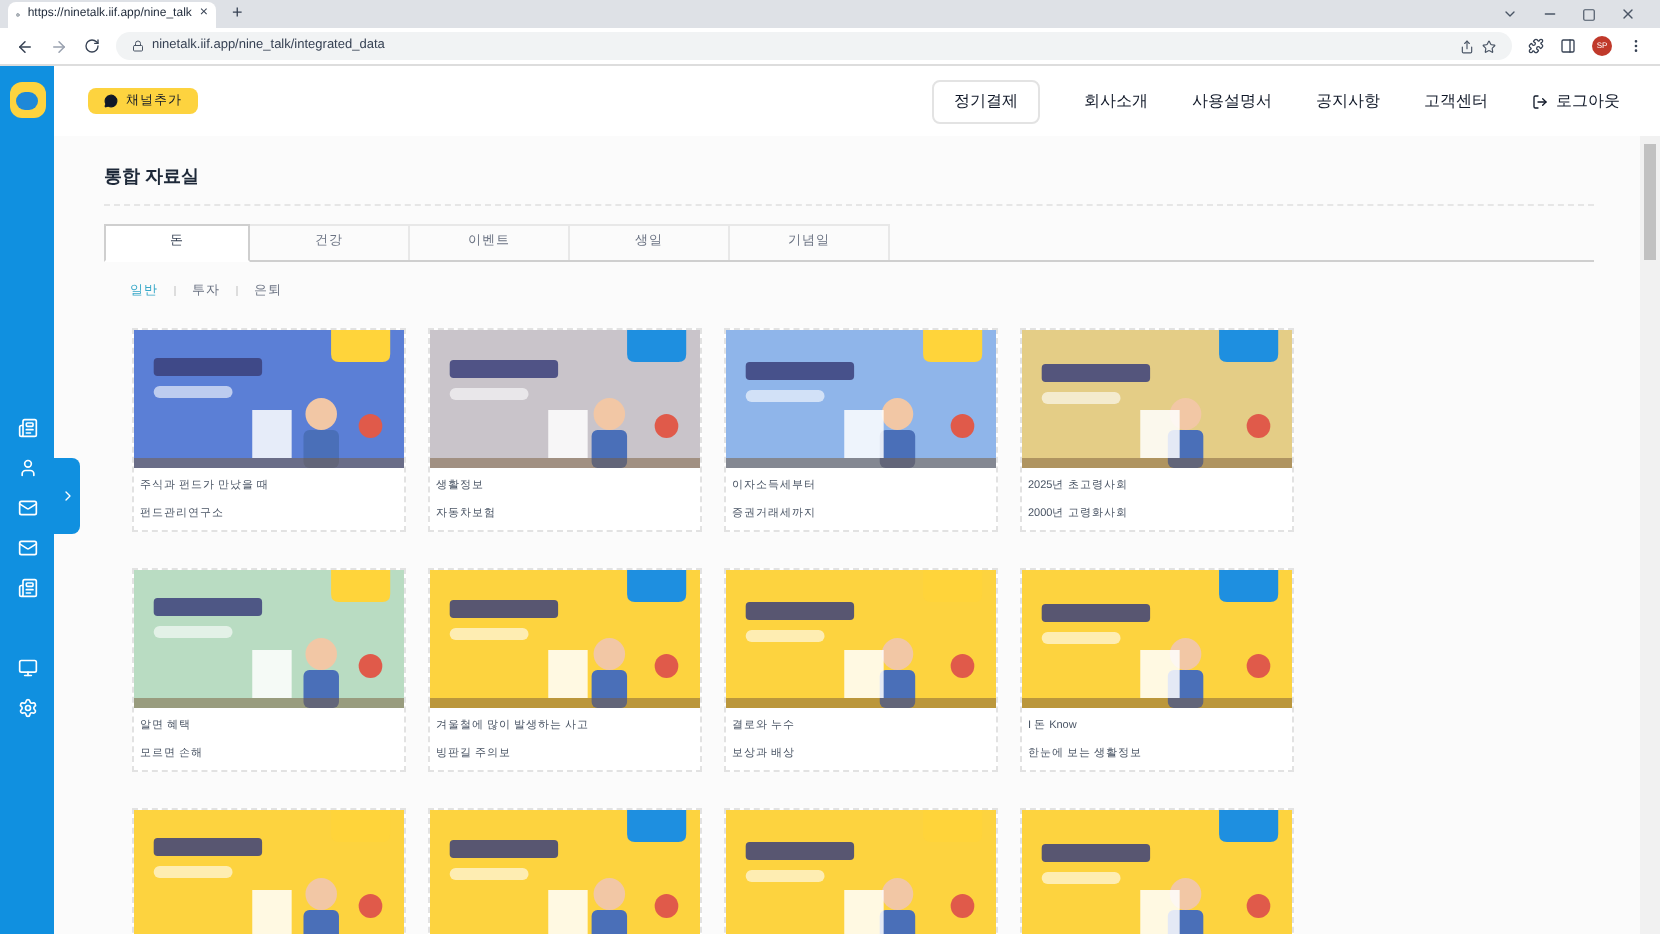 The height and width of the screenshot is (934, 1660). Describe the element at coordinates (1510, 14) in the screenshot. I see `tab-list-icon` at that location.